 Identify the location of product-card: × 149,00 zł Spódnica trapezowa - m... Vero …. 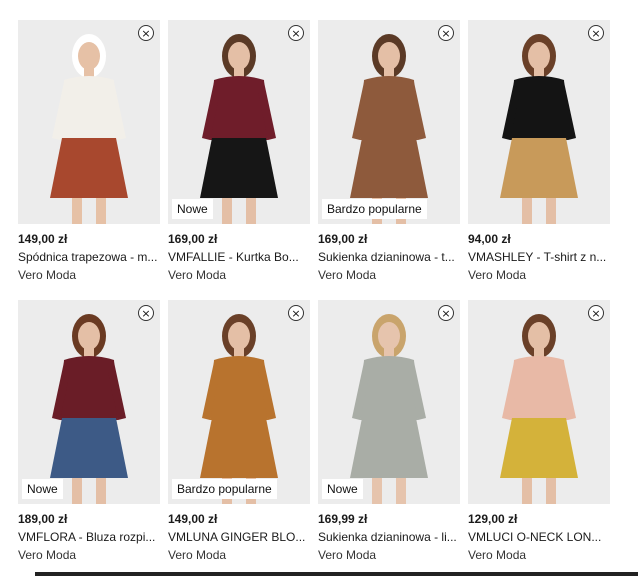
(89, 152).